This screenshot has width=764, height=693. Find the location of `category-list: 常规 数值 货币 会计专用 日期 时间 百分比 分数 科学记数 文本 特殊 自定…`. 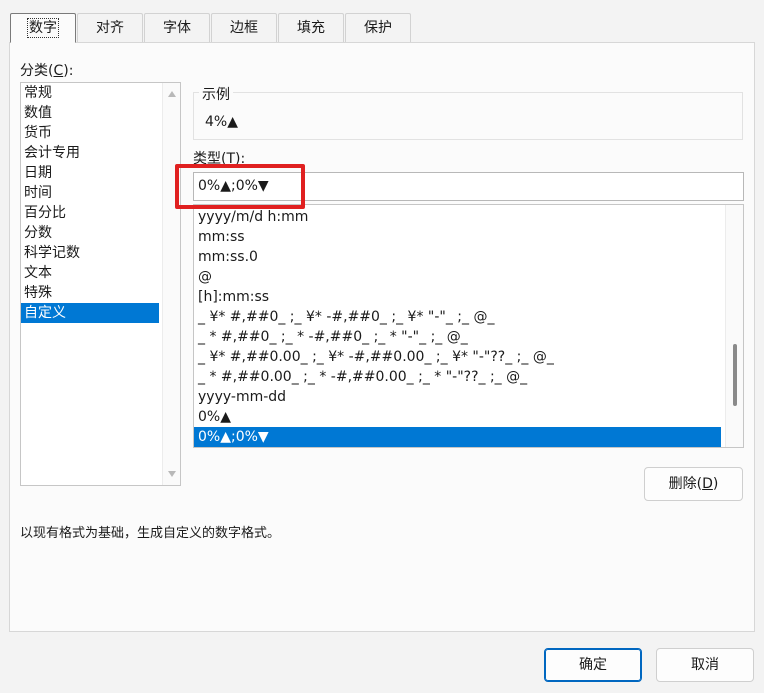

category-list: 常规 数值 货币 会计专用 日期 时间 百分比 分数 科学记数 文本 特殊 自定… is located at coordinates (100, 284).